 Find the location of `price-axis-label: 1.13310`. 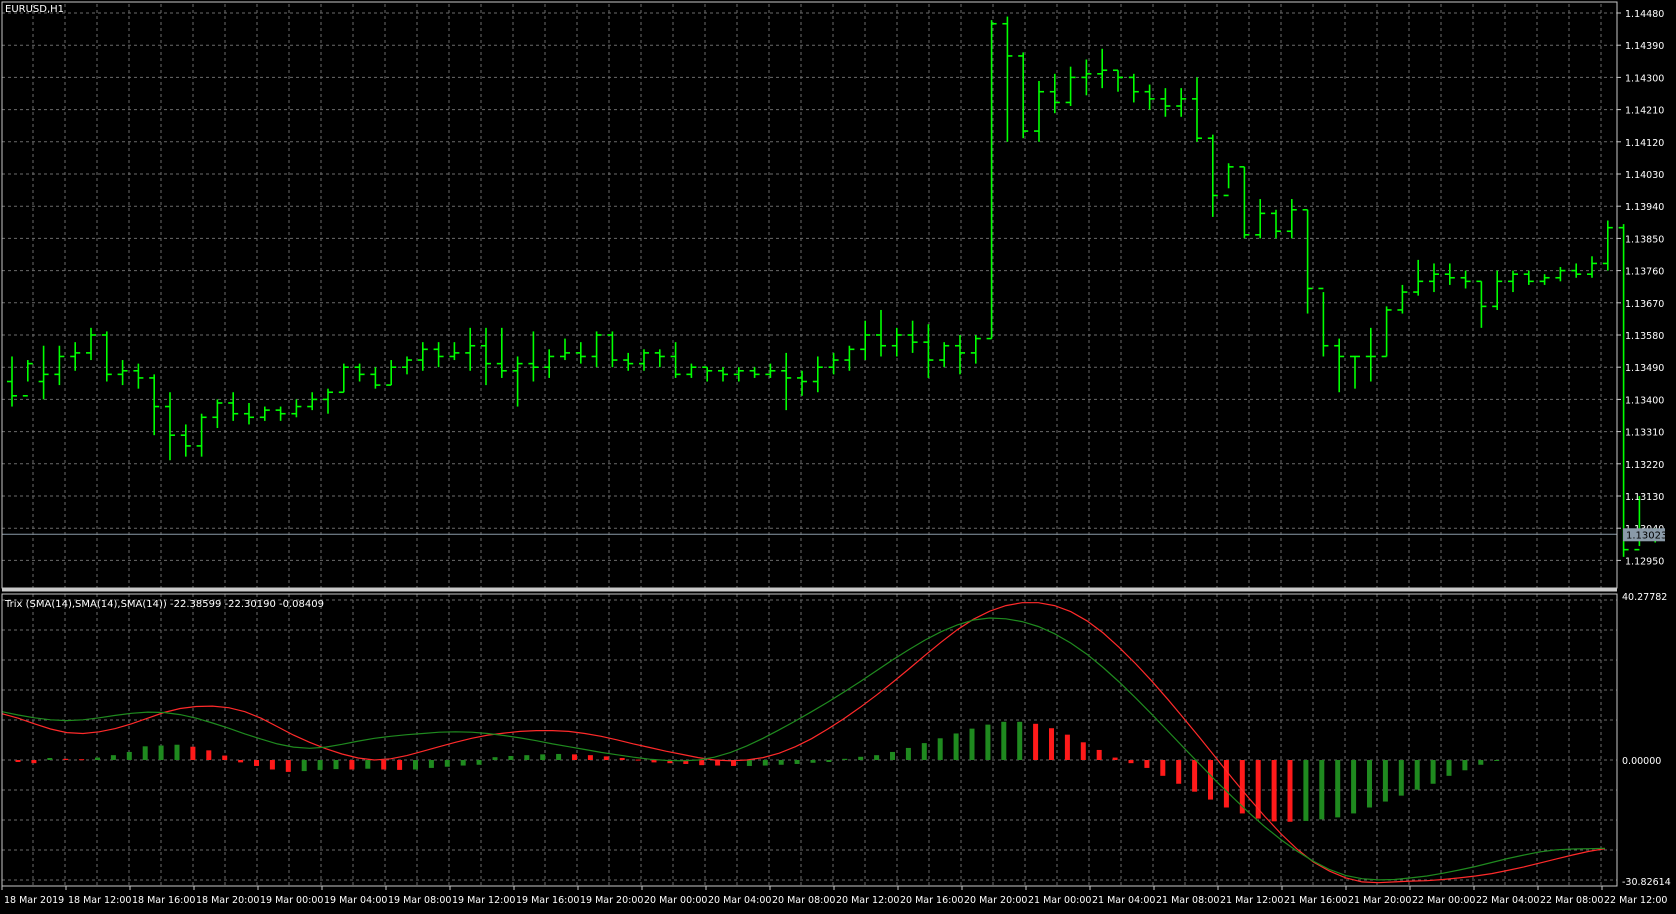

price-axis-label: 1.13310 is located at coordinates (1644, 433).